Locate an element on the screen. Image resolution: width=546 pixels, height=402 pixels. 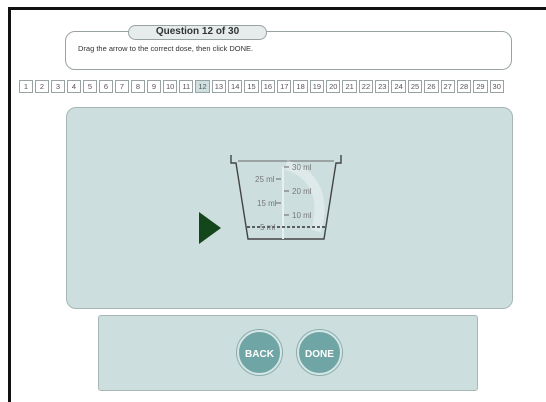
question-number-button: 14 is located at coordinates (235, 86).